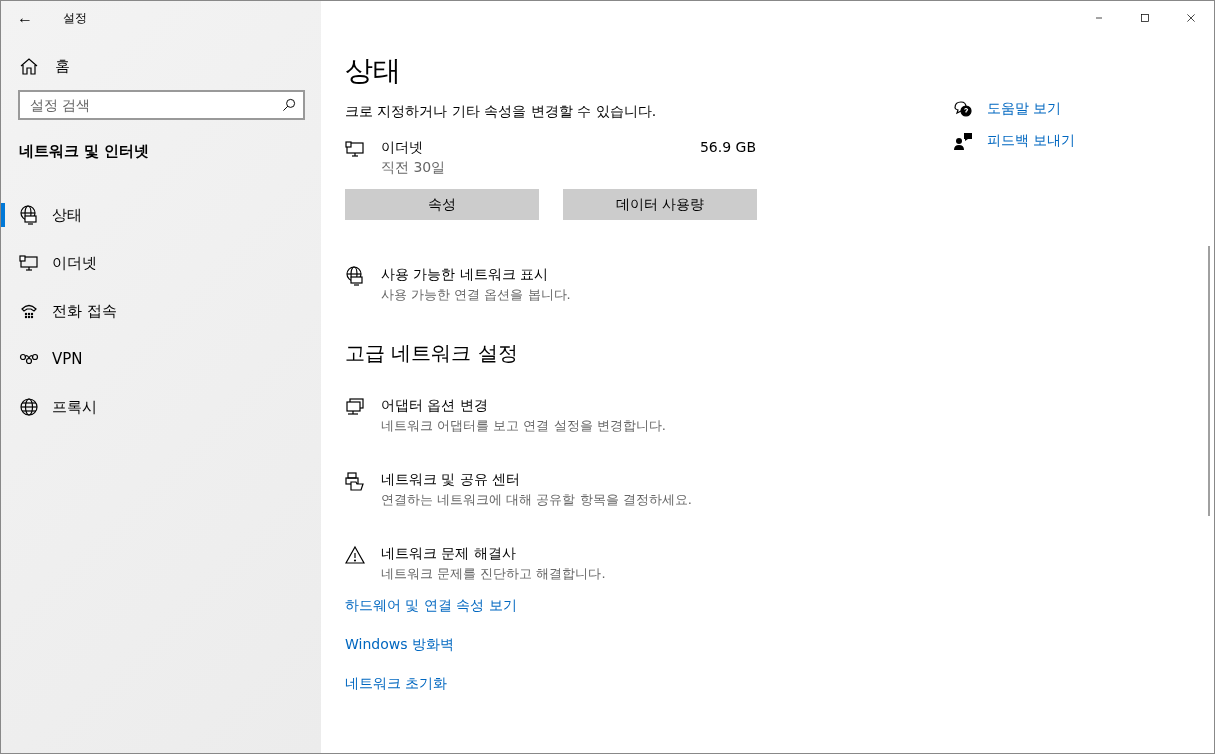  What do you see at coordinates (25, 18) in the screenshot?
I see `back-button: ←` at bounding box center [25, 18].